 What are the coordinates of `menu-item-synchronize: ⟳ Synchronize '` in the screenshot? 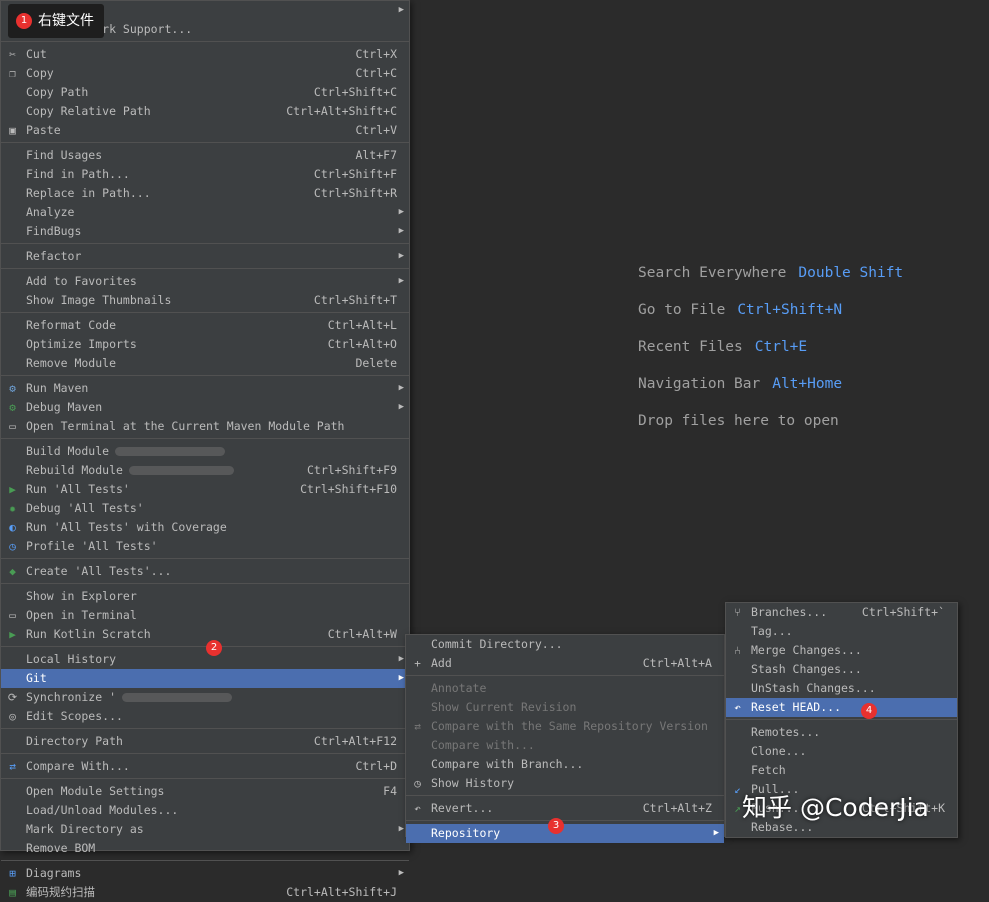 It's located at (205, 697).